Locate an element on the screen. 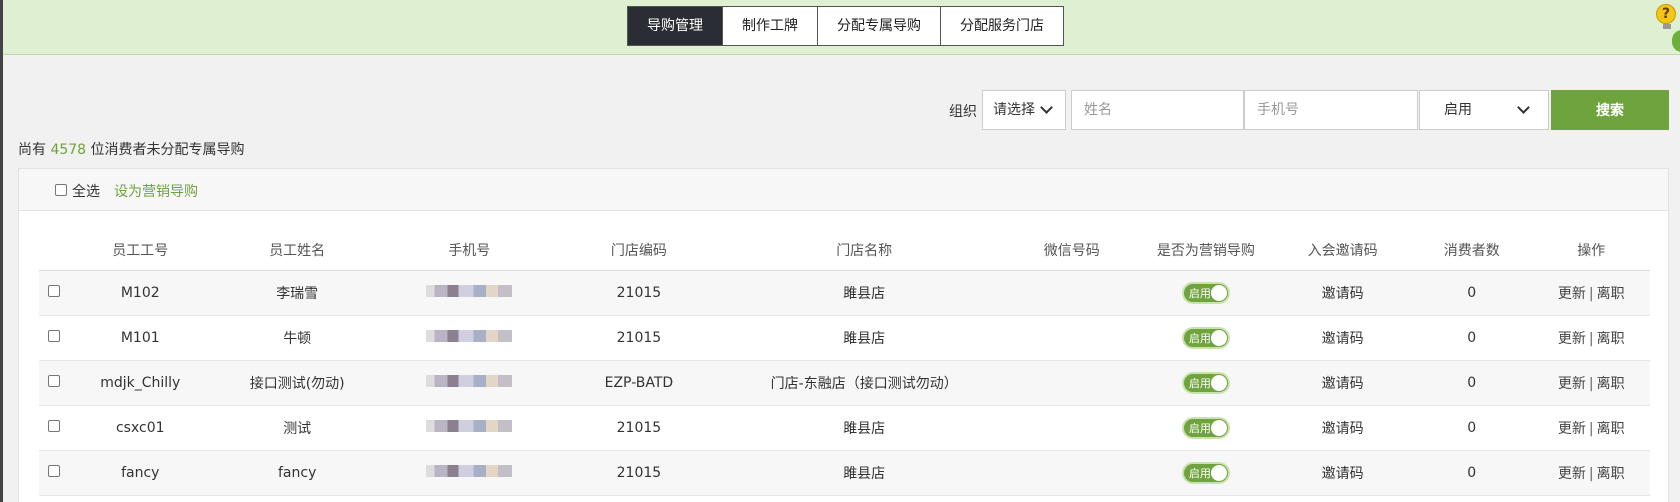 The width and height of the screenshot is (1680, 502). cell-employee-id: csxc01 is located at coordinates (140, 428).